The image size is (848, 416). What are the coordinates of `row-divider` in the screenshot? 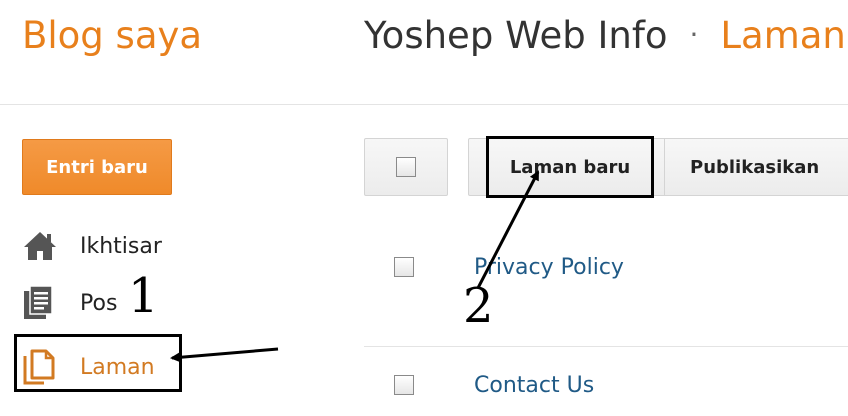 It's located at (606, 346).